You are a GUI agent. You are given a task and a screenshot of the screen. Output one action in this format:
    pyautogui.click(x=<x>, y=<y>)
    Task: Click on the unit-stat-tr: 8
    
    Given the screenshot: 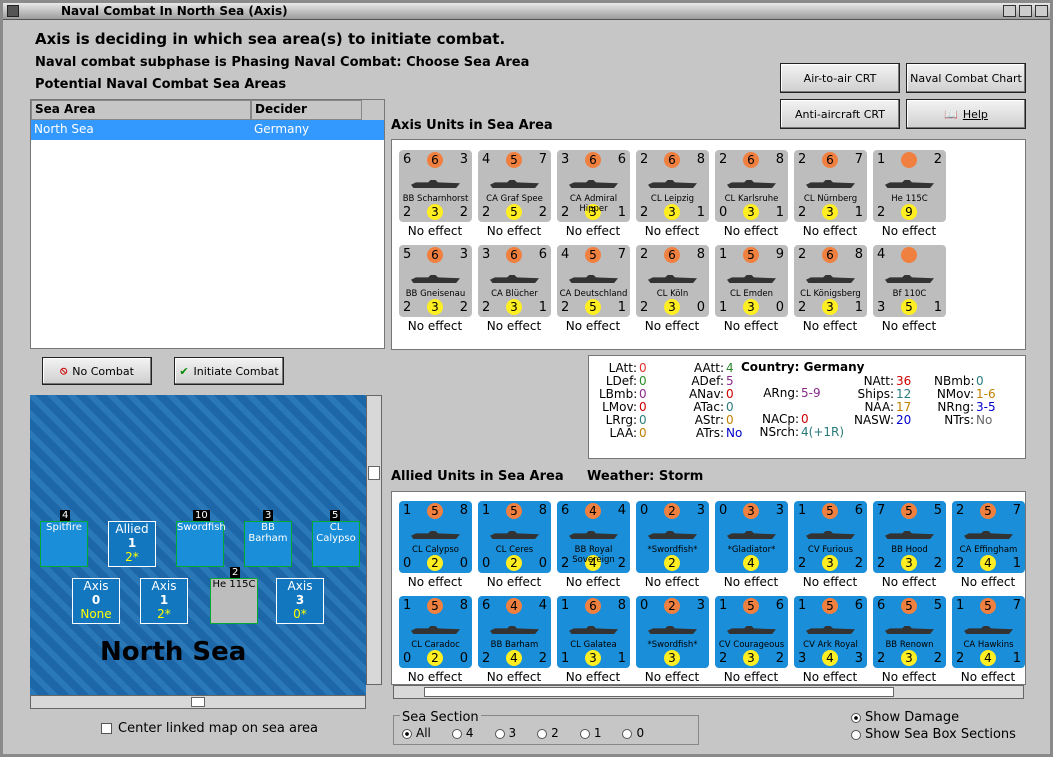 What is the action you would take?
    pyautogui.click(x=700, y=254)
    